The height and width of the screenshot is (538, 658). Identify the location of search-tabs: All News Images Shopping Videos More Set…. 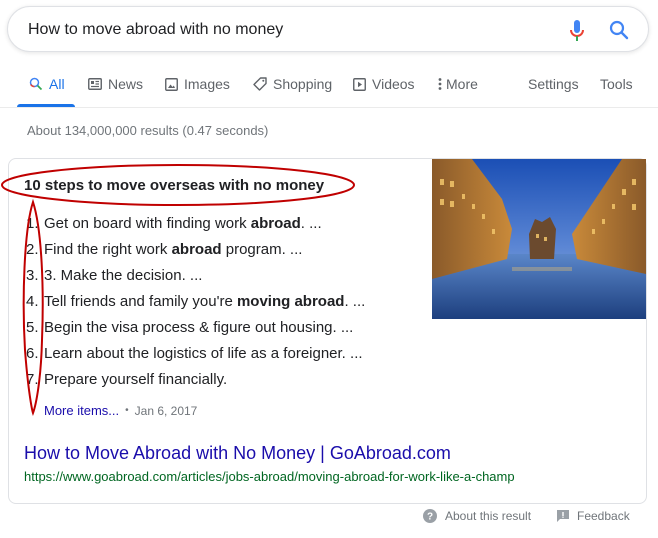
(329, 89).